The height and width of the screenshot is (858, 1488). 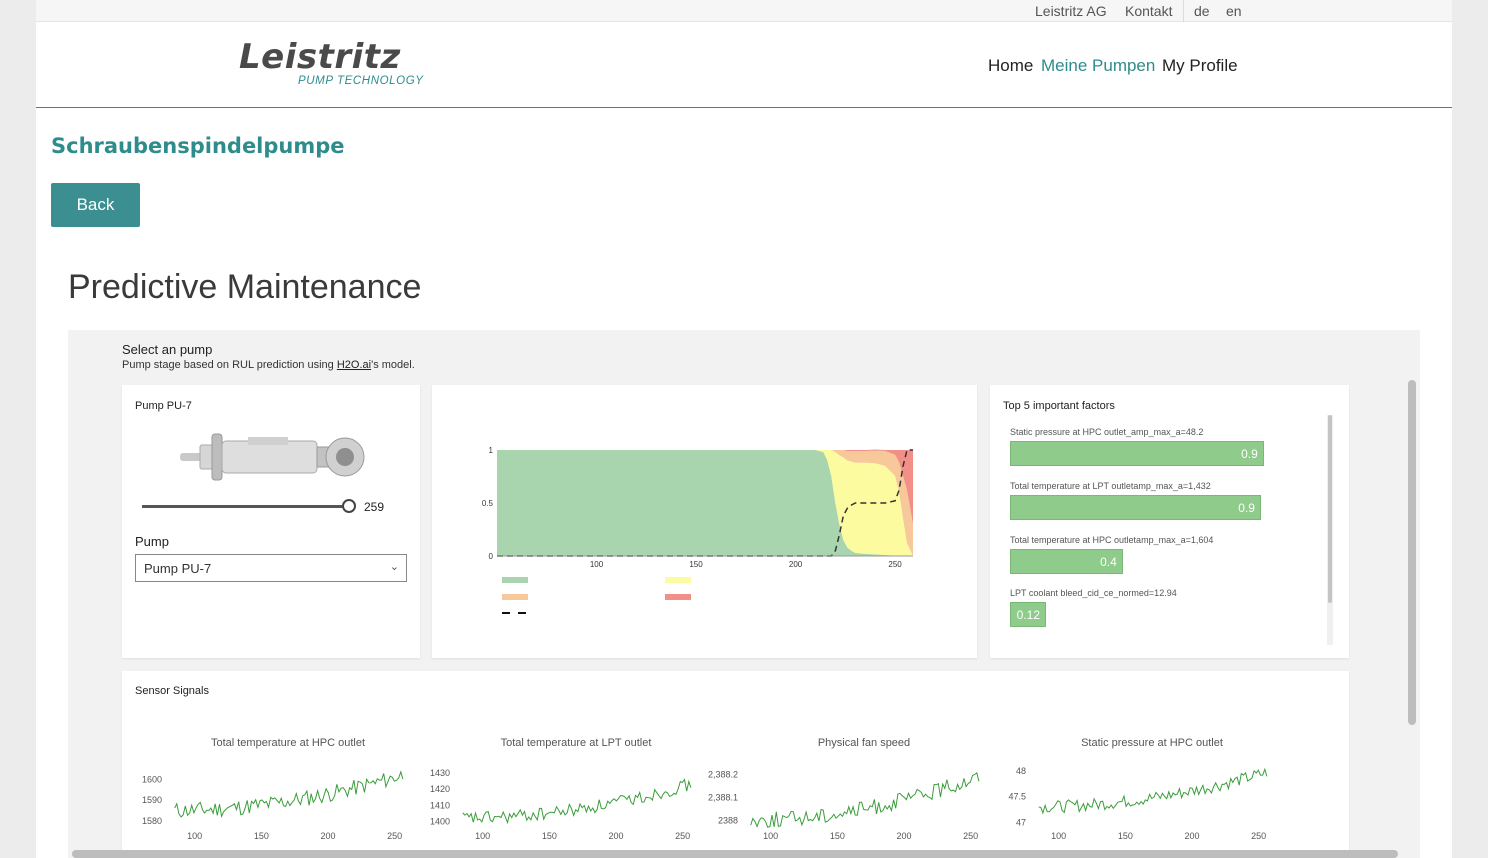 What do you see at coordinates (1200, 66) in the screenshot?
I see `nav-my-profile: My Profile` at bounding box center [1200, 66].